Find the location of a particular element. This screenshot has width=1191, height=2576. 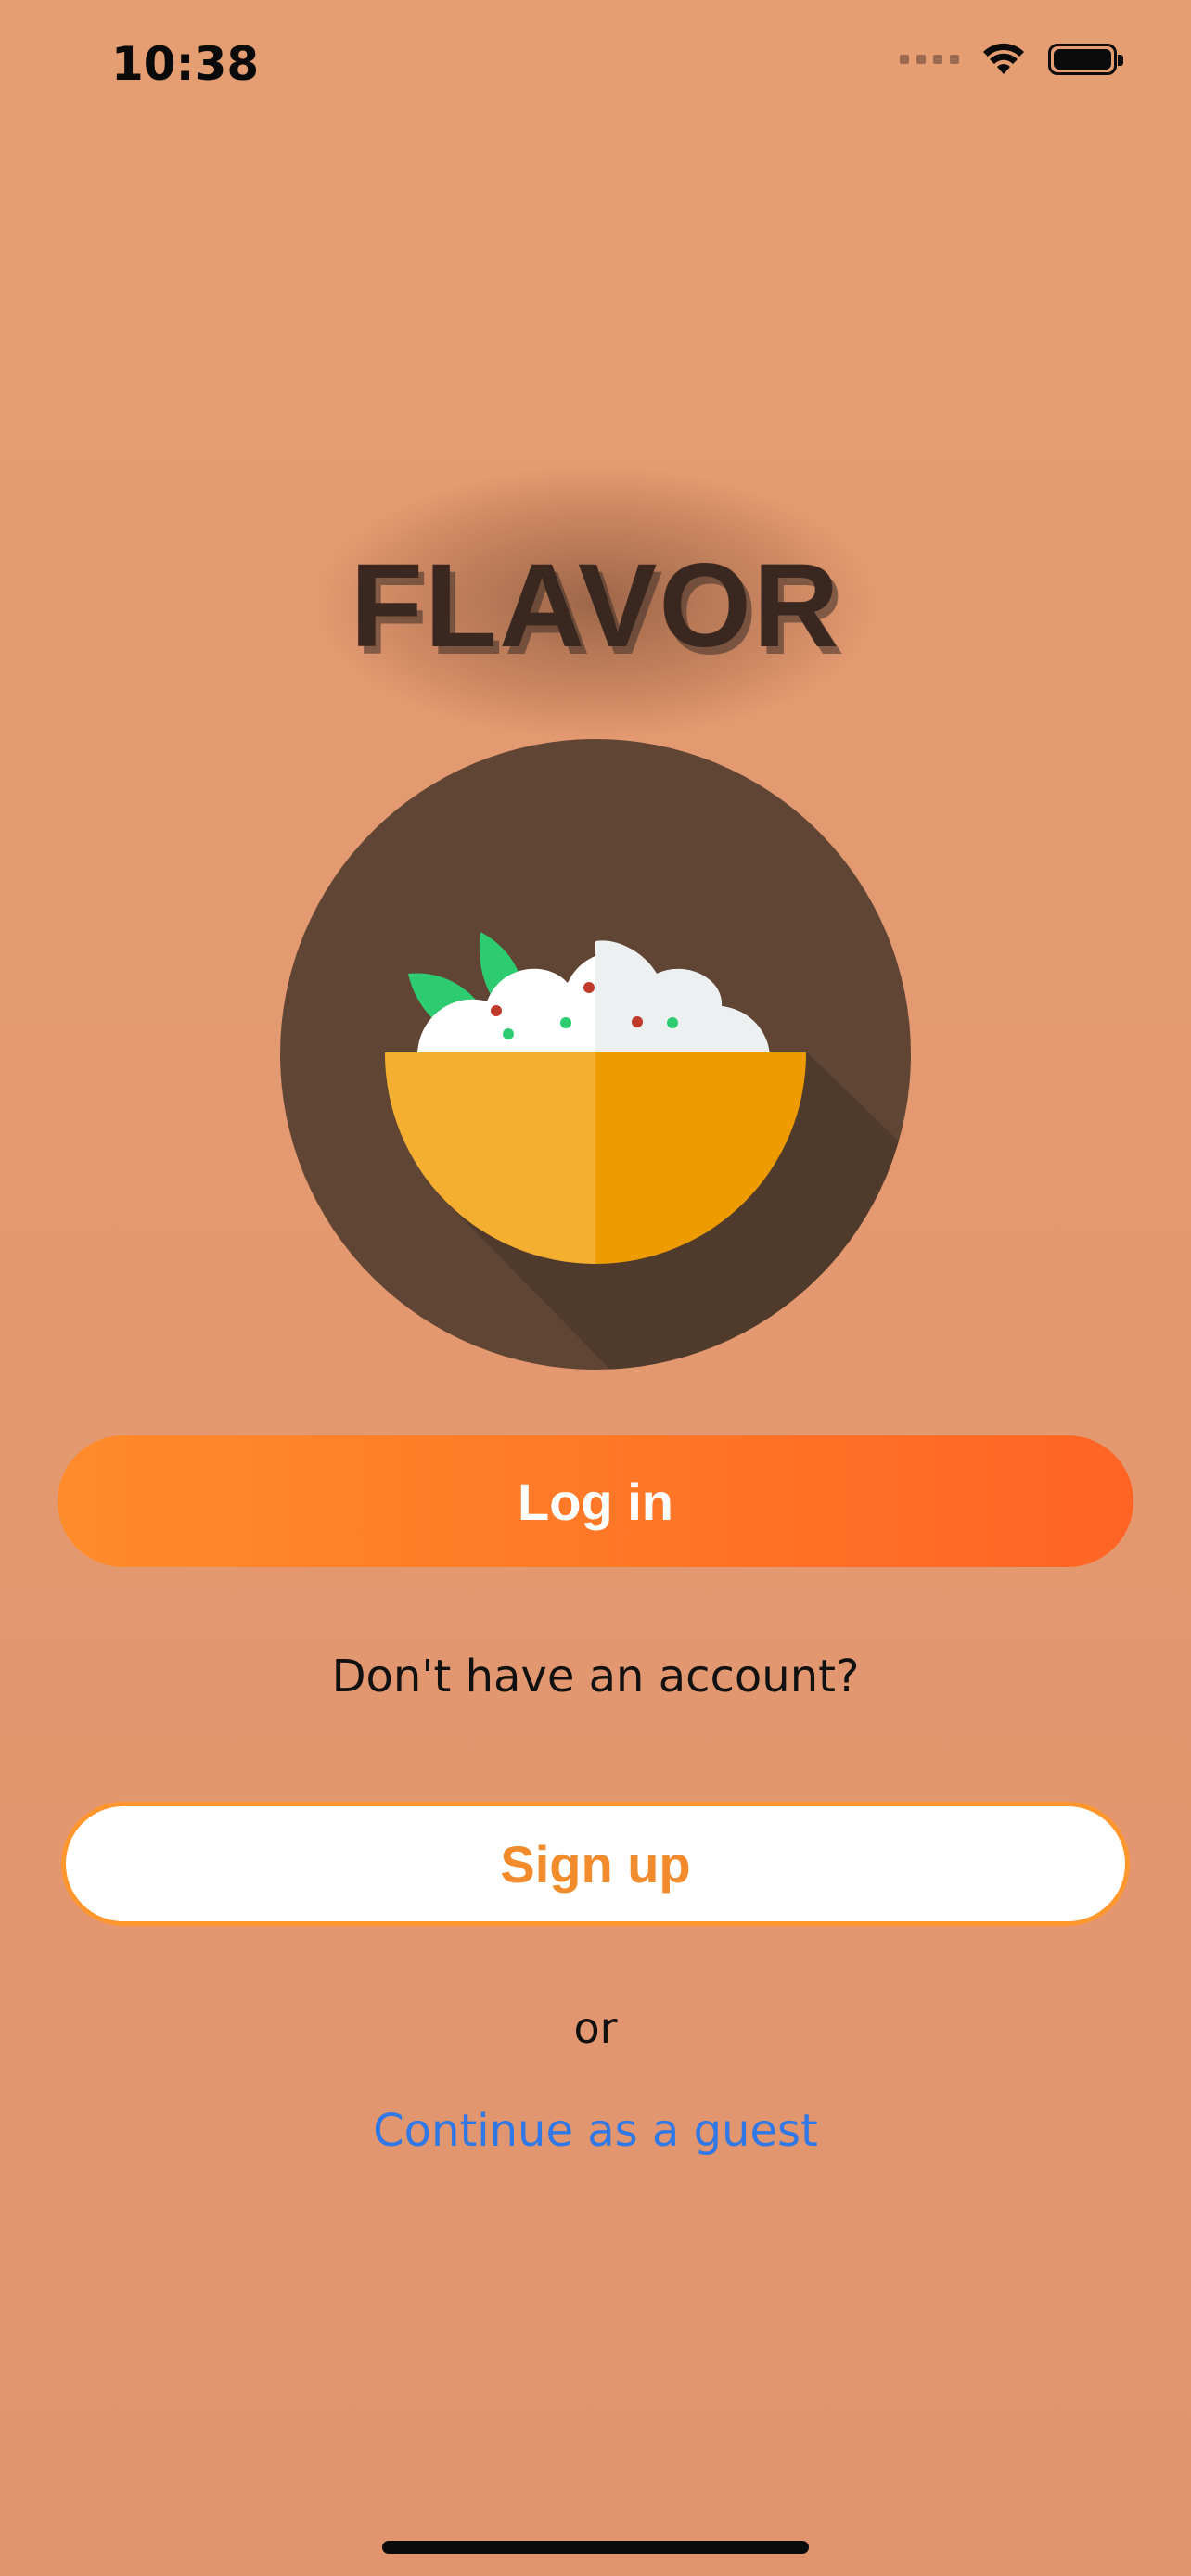

no-account-text: Don't have an account? is located at coordinates (595, 1676).